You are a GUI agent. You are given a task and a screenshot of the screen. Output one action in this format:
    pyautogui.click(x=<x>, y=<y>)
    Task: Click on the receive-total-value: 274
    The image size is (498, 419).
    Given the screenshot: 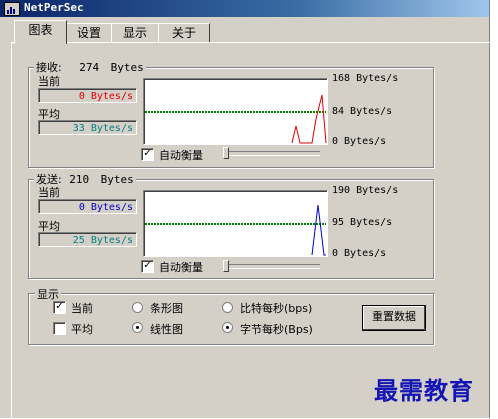 What is the action you would take?
    pyautogui.click(x=89, y=67)
    